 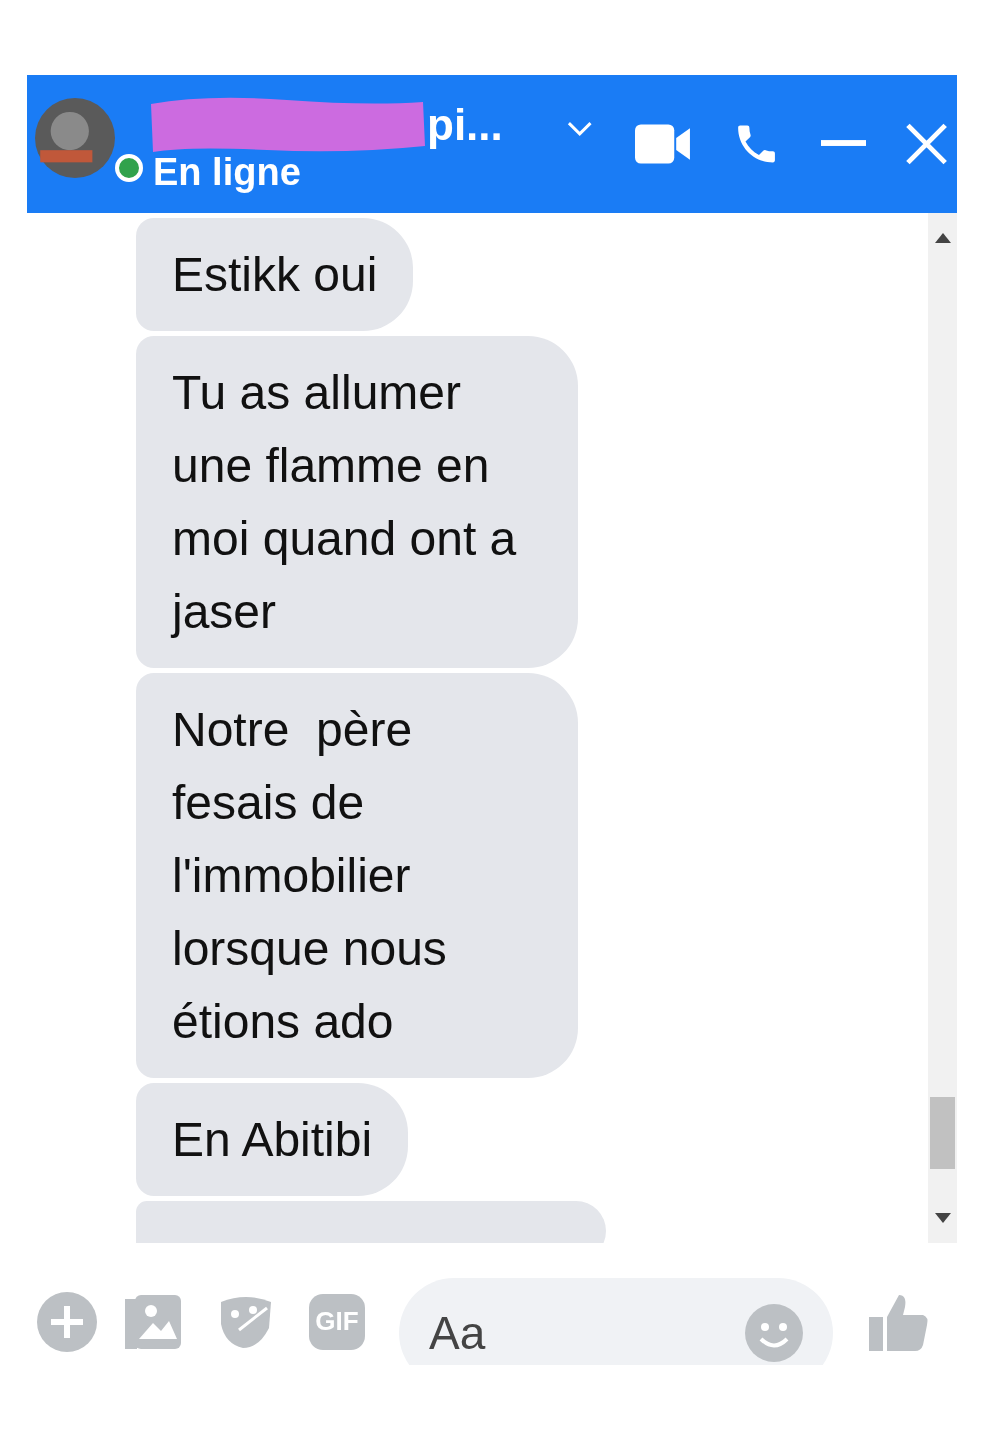 I want to click on plus-icon, so click(x=67, y=1321).